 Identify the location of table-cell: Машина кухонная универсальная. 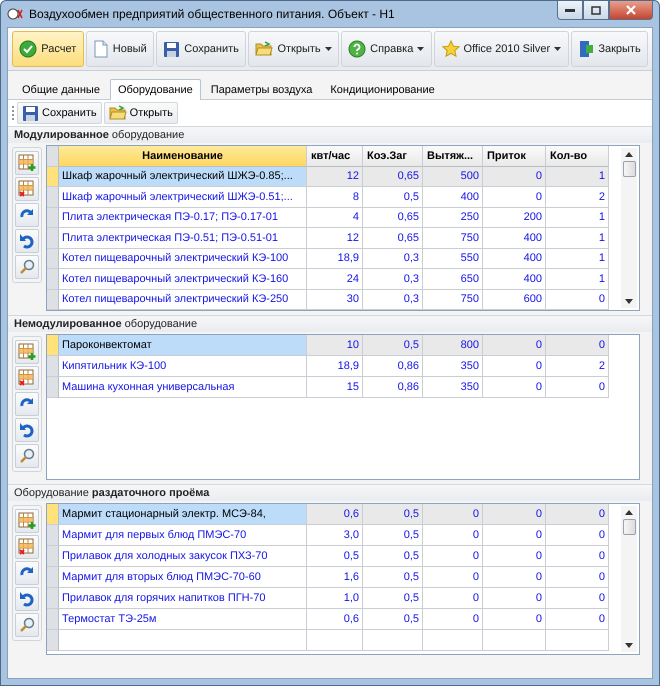
(183, 387).